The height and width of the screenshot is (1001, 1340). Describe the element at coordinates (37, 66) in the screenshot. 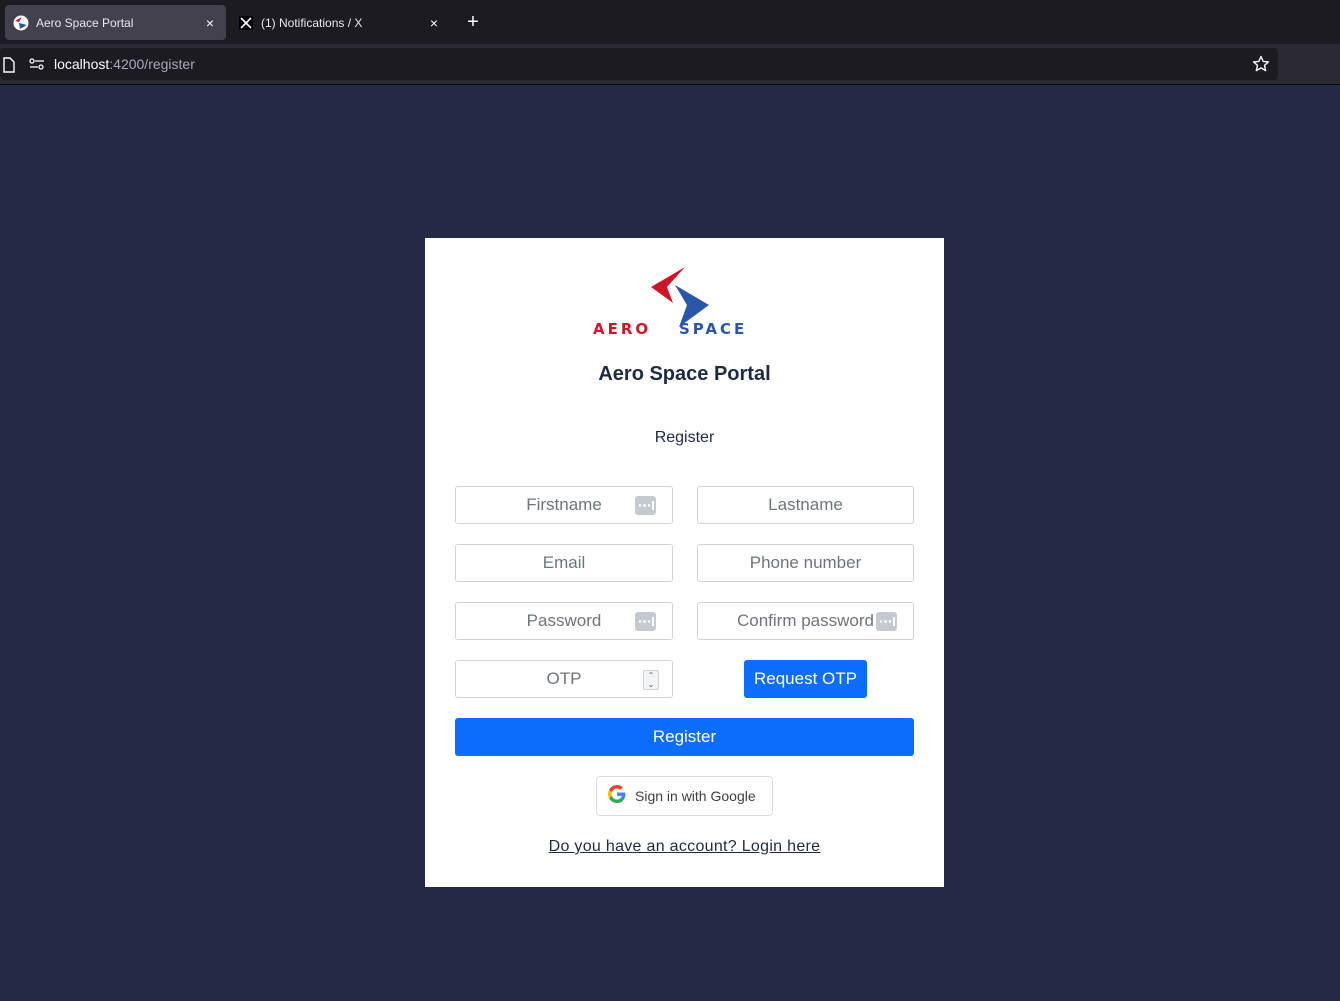

I see `permissions-icon` at that location.